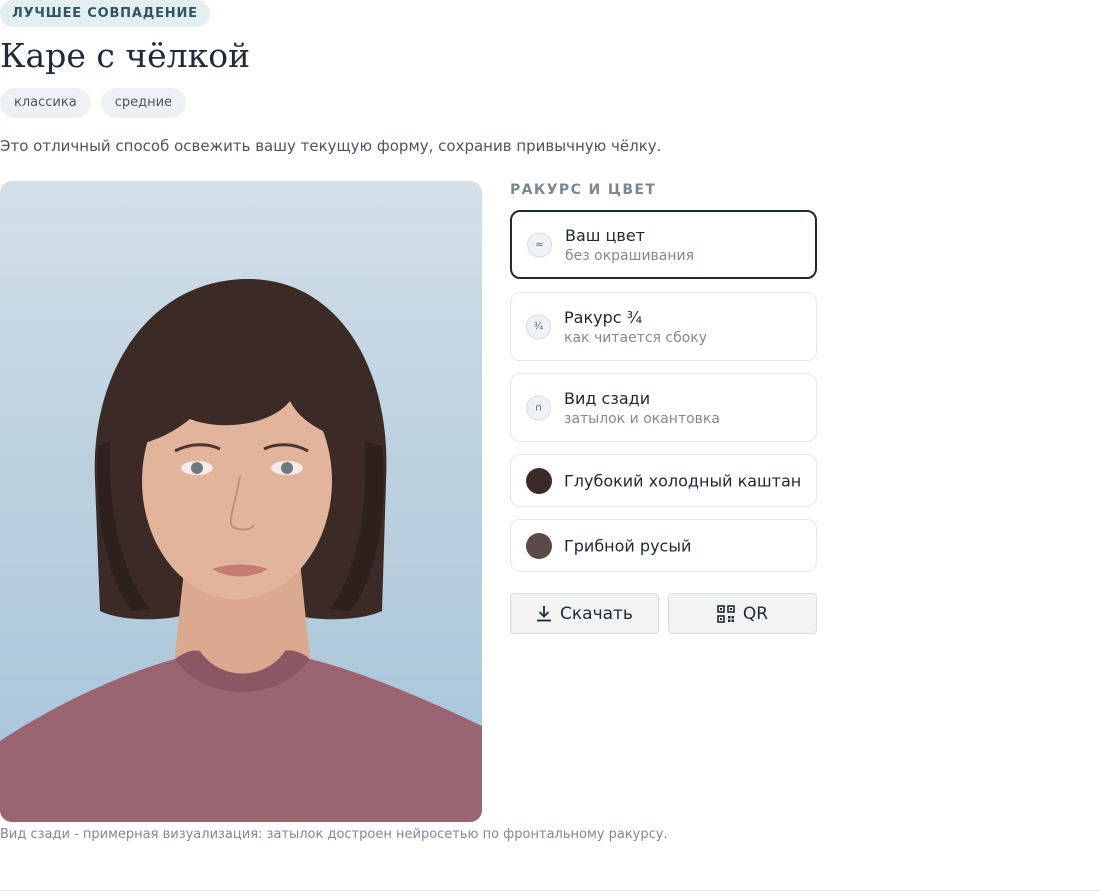 The width and height of the screenshot is (1100, 893). I want to click on option-sublabel: затылок и окантовка, so click(642, 418).